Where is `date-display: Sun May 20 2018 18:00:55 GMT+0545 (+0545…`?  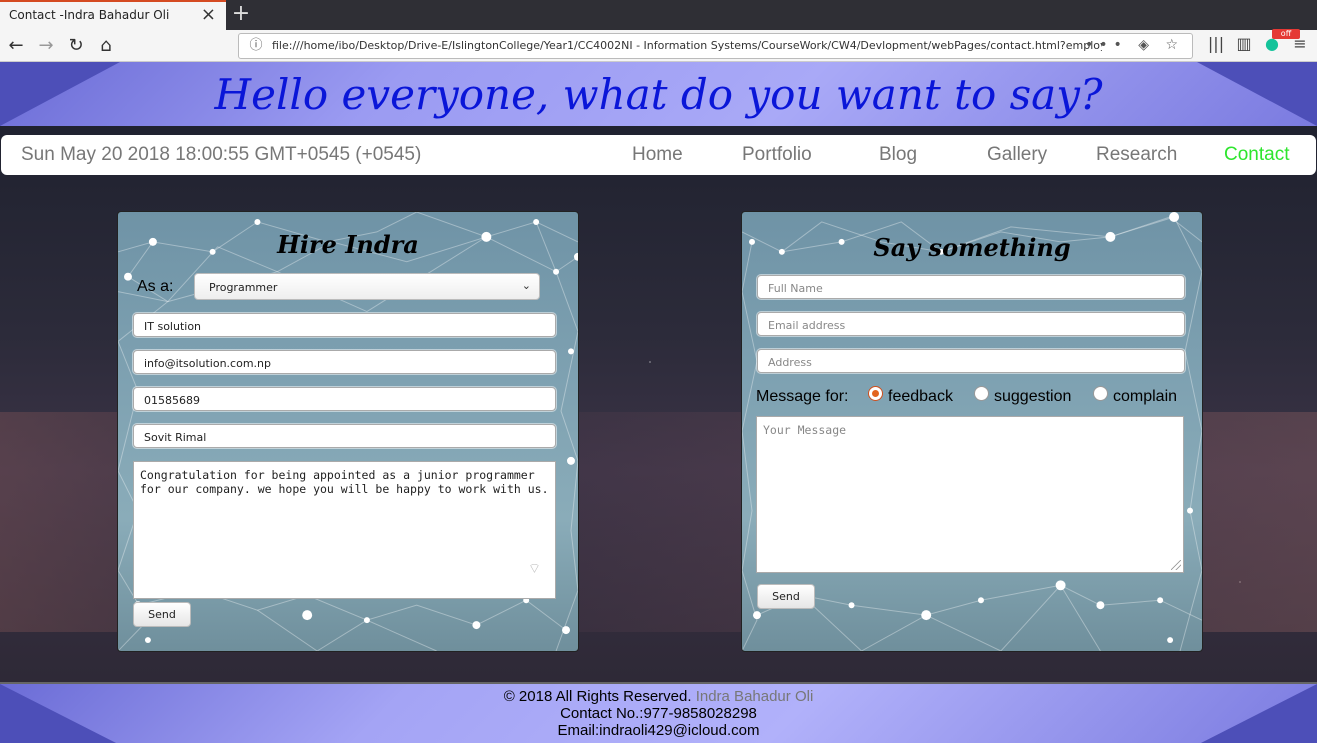
date-display: Sun May 20 2018 18:00:55 GMT+0545 (+0545… is located at coordinates (221, 154).